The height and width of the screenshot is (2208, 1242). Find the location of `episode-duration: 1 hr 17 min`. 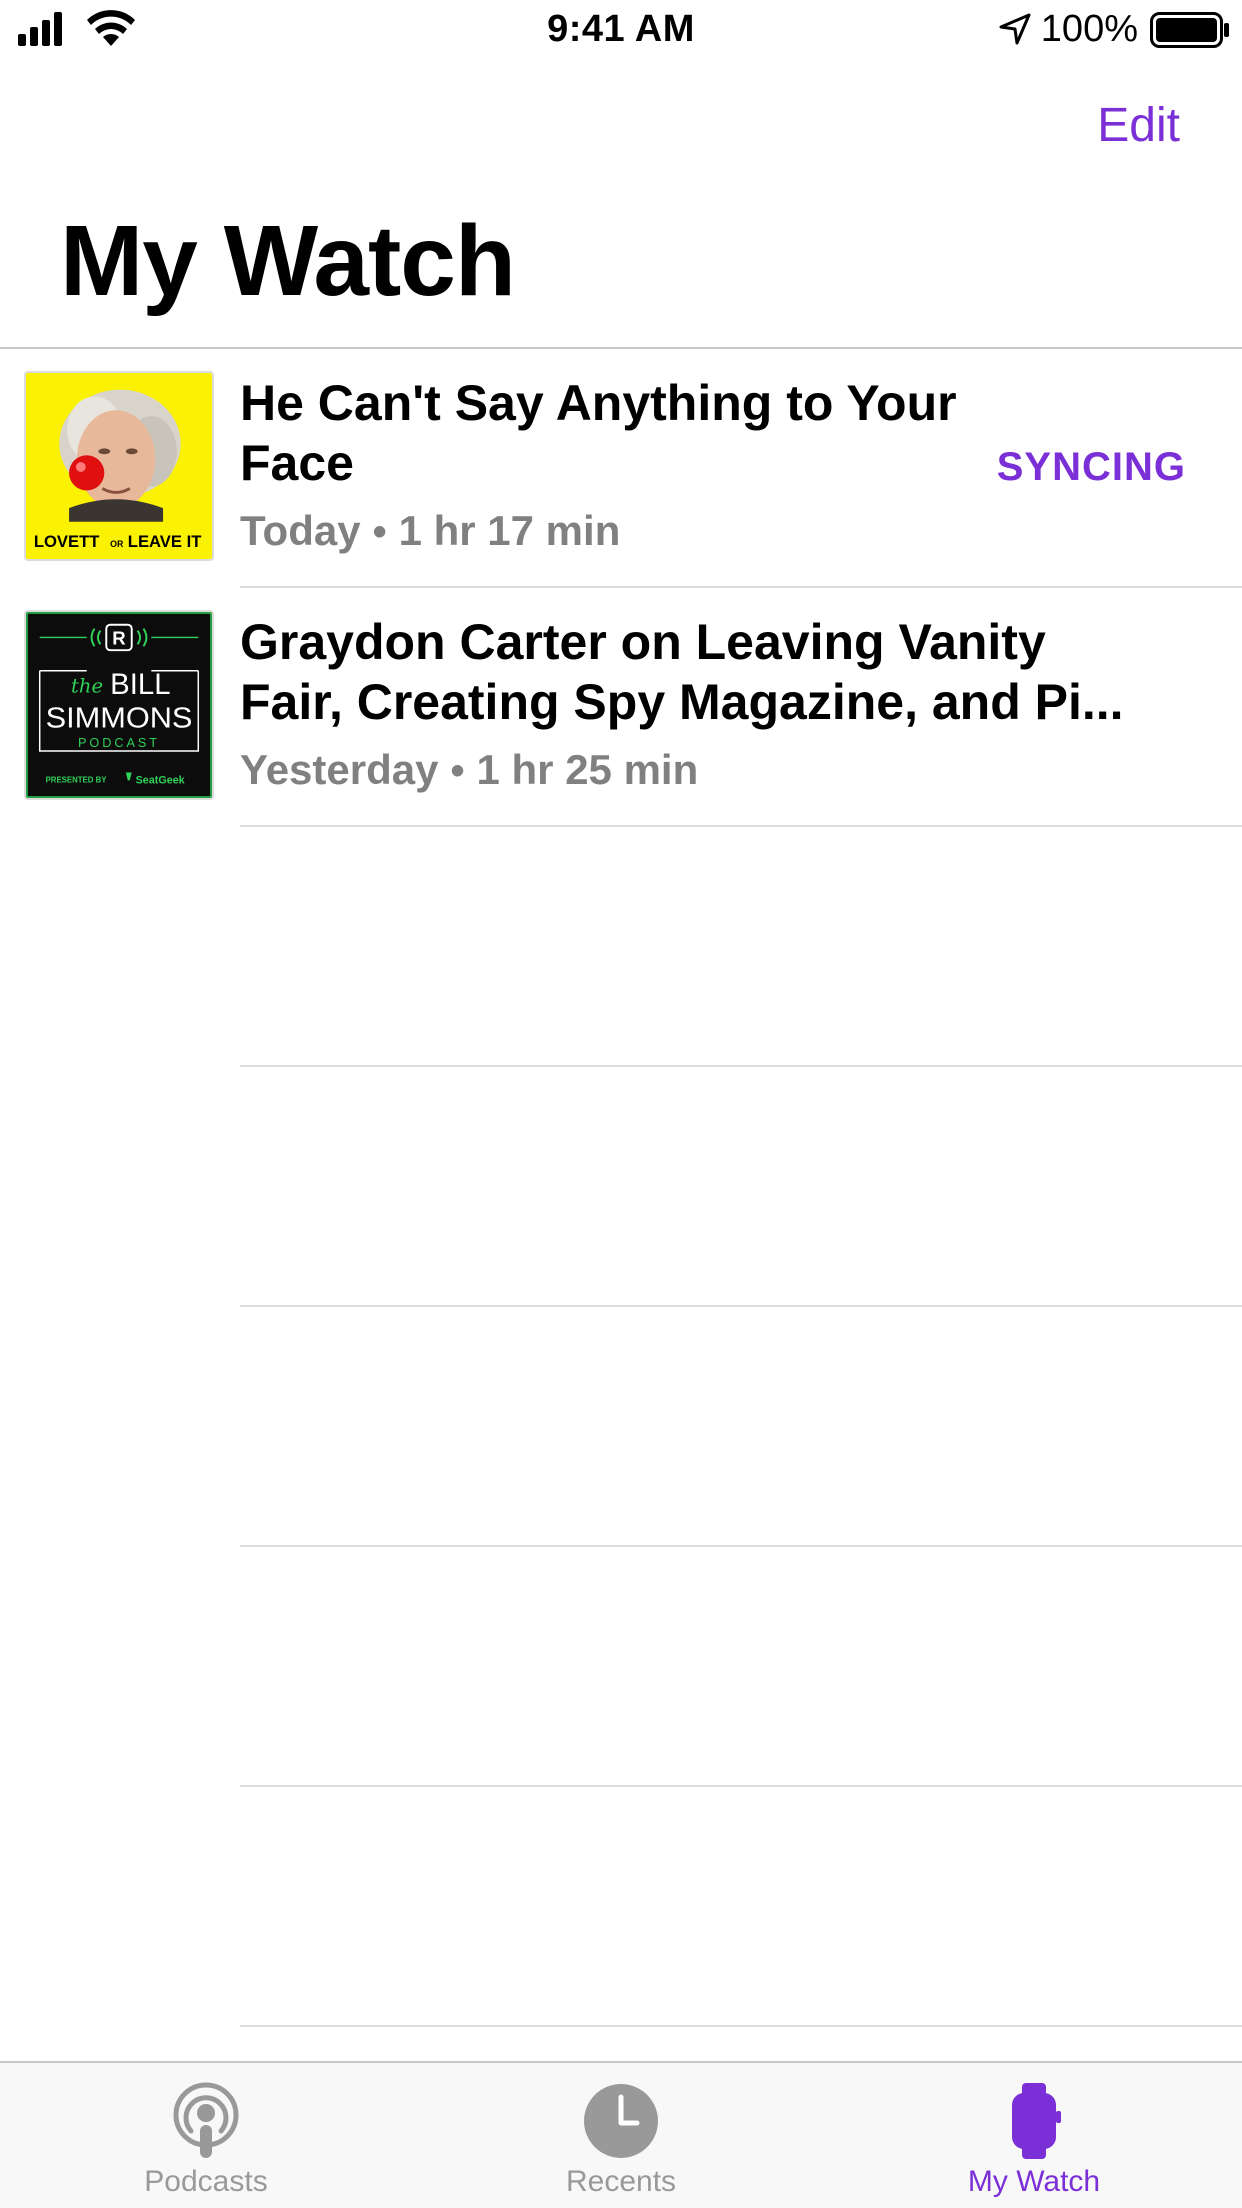

episode-duration: 1 hr 17 min is located at coordinates (509, 530).